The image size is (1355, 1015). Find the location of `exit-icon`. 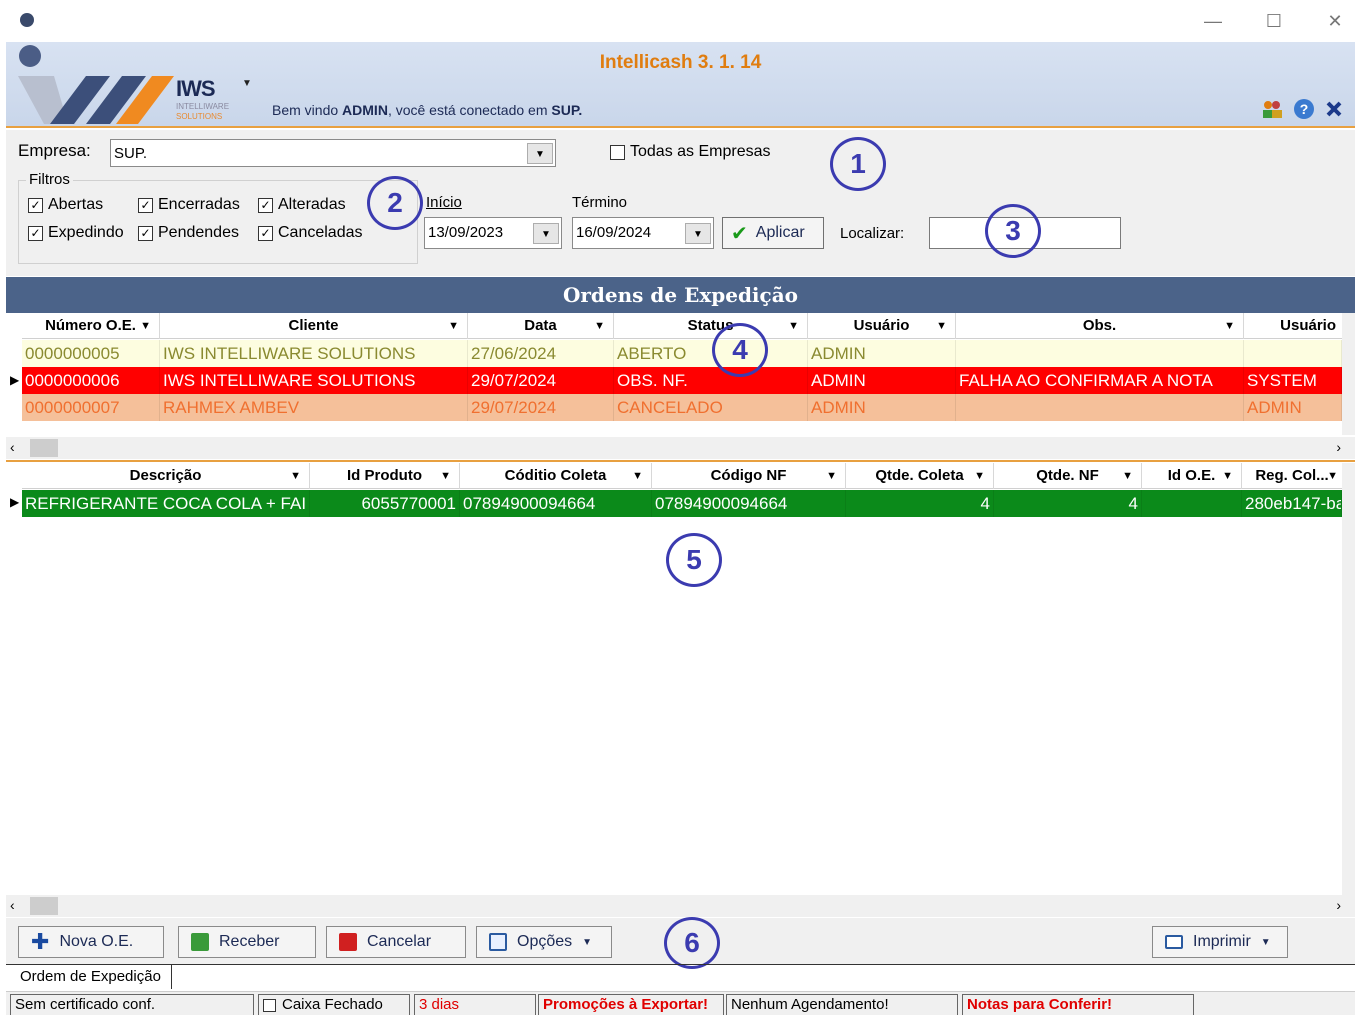

exit-icon is located at coordinates (1334, 109).